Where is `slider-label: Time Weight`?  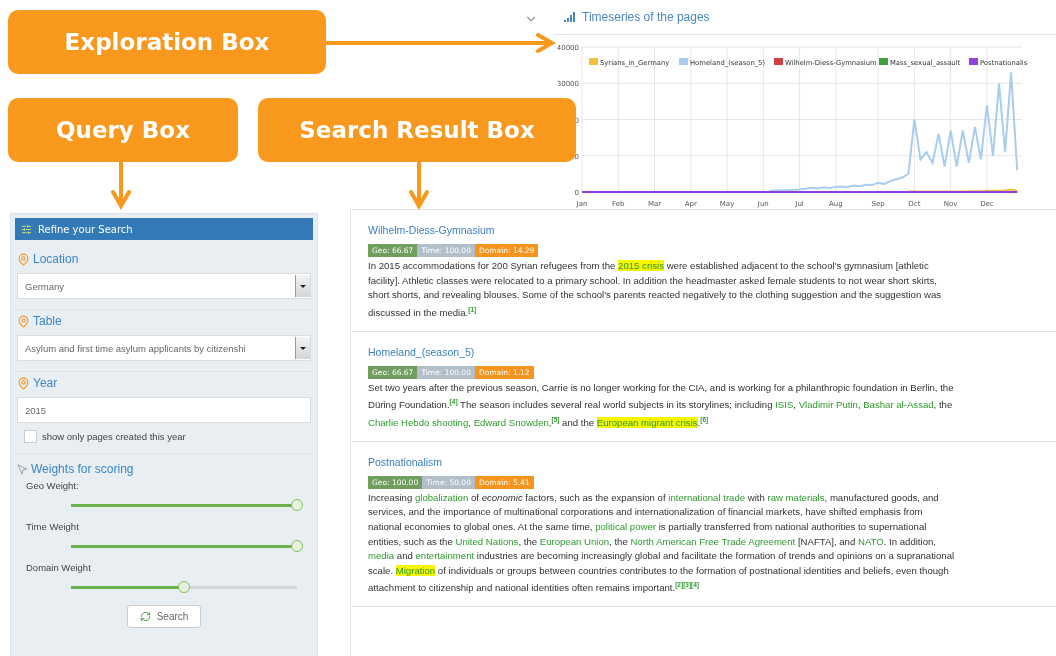
slider-label: Time Weight is located at coordinates (52, 526).